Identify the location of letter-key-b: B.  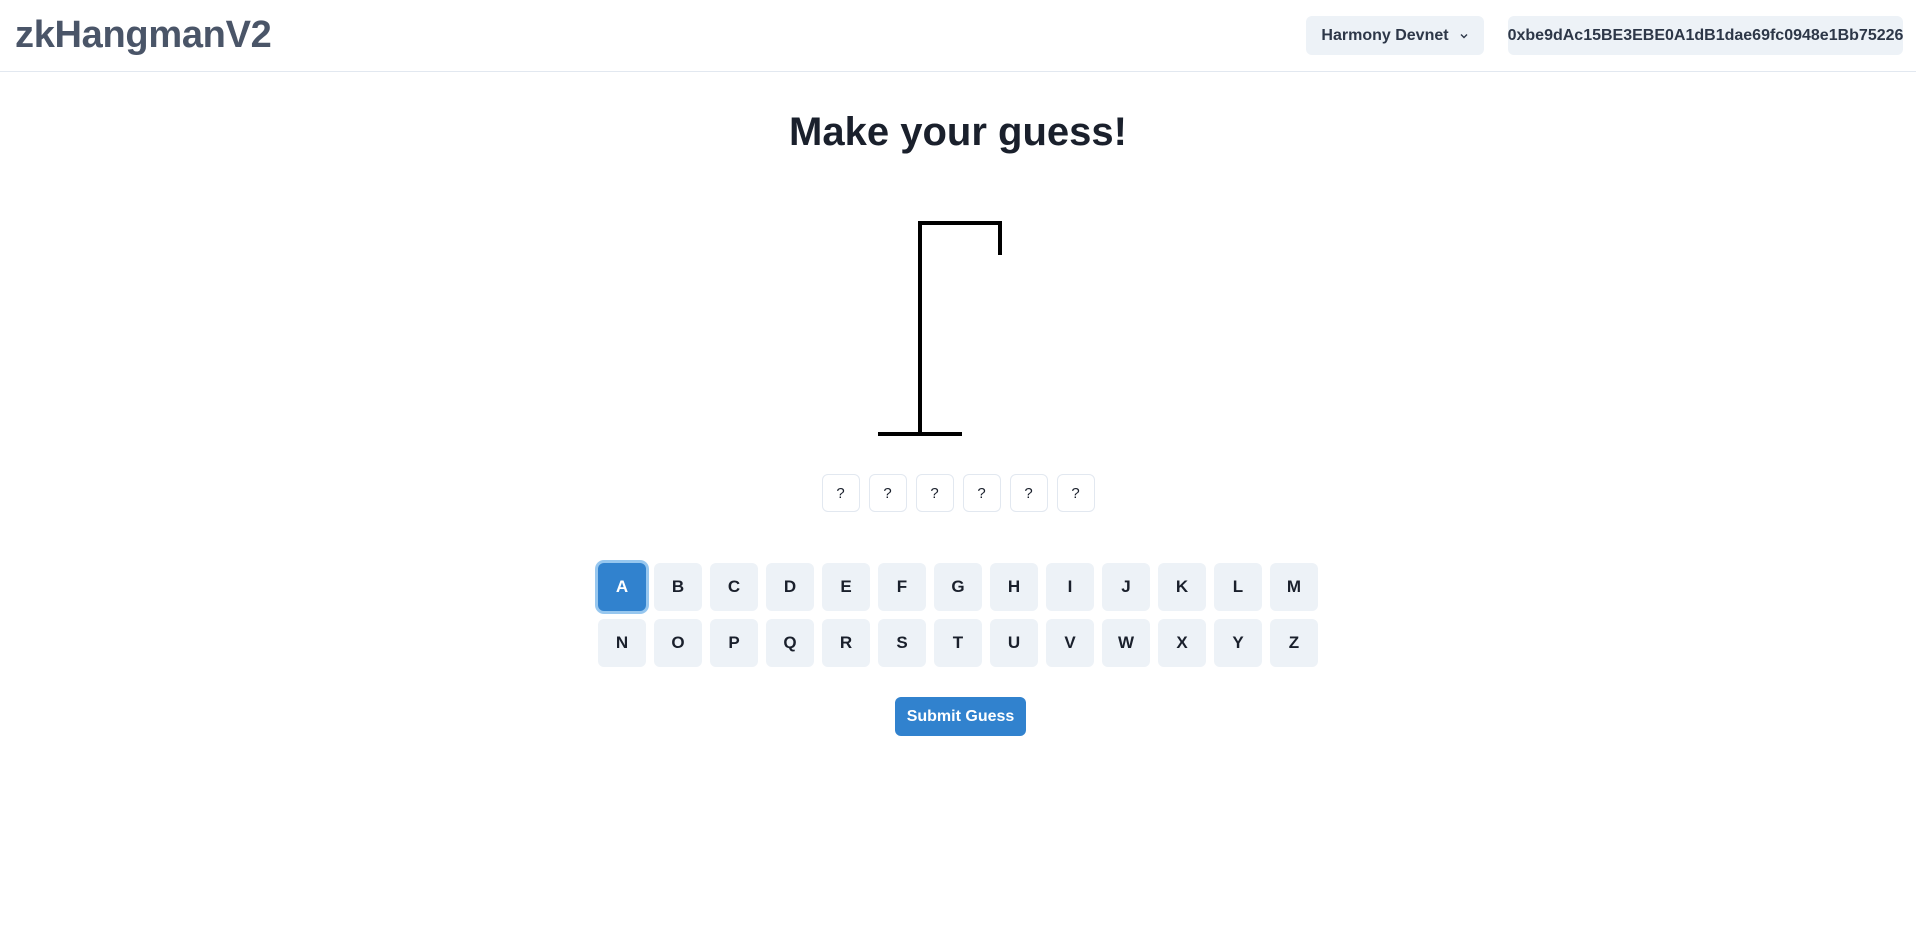
(678, 587).